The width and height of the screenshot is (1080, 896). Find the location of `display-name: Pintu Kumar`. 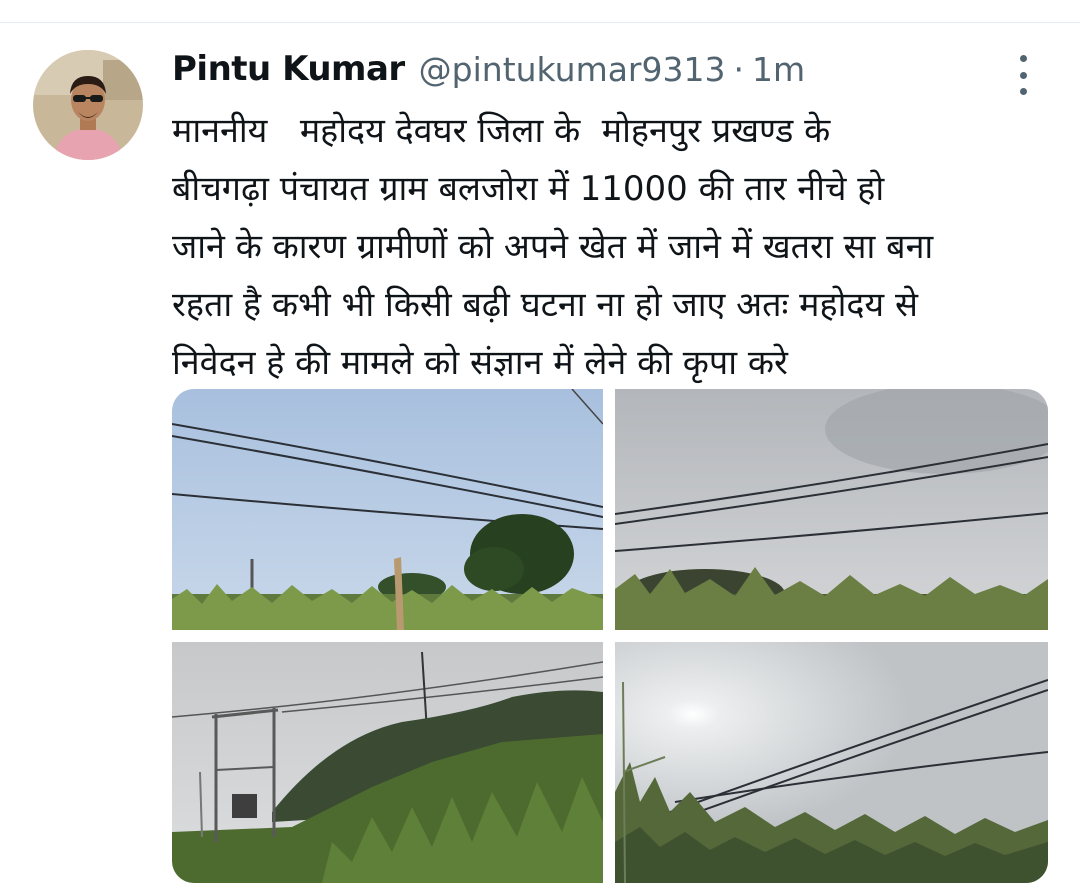

display-name: Pintu Kumar is located at coordinates (288, 69).